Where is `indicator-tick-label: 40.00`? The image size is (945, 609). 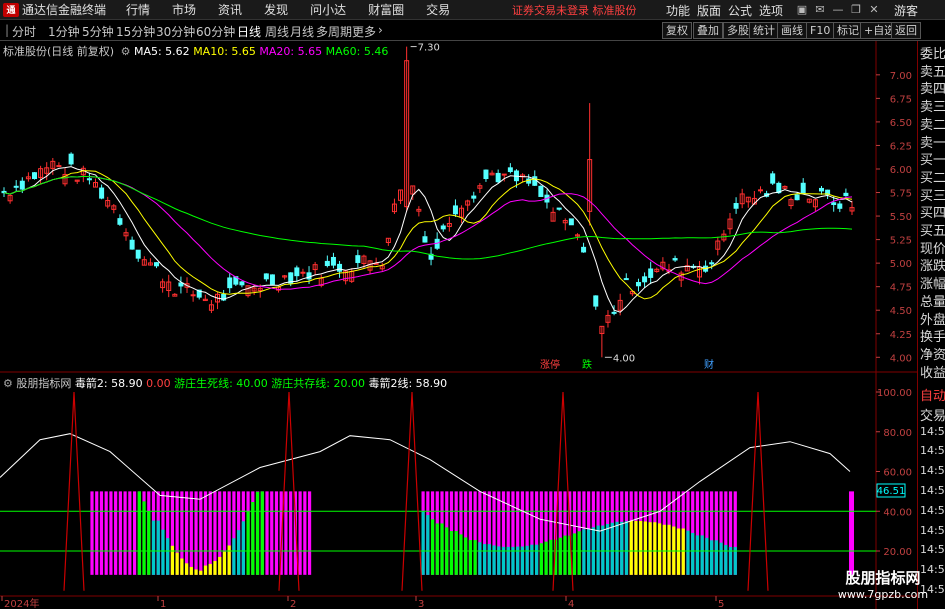 indicator-tick-label: 40.00 is located at coordinates (897, 512).